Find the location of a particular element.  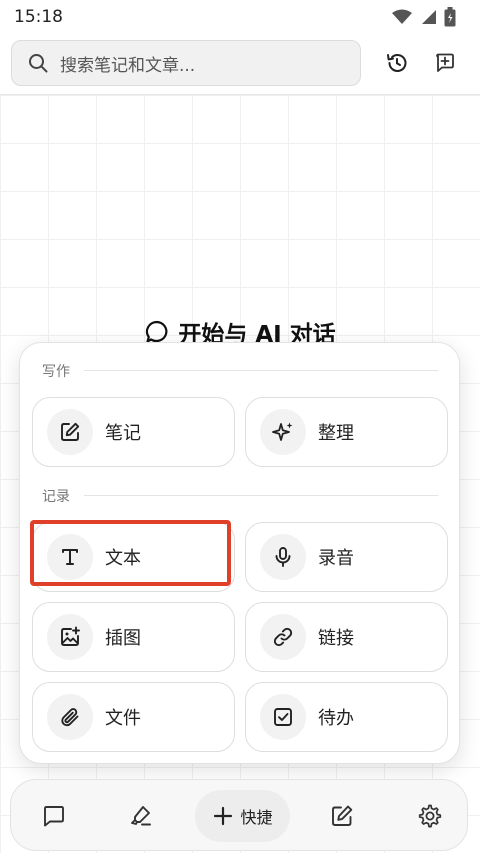

tile-label: 录音 is located at coordinates (336, 558).